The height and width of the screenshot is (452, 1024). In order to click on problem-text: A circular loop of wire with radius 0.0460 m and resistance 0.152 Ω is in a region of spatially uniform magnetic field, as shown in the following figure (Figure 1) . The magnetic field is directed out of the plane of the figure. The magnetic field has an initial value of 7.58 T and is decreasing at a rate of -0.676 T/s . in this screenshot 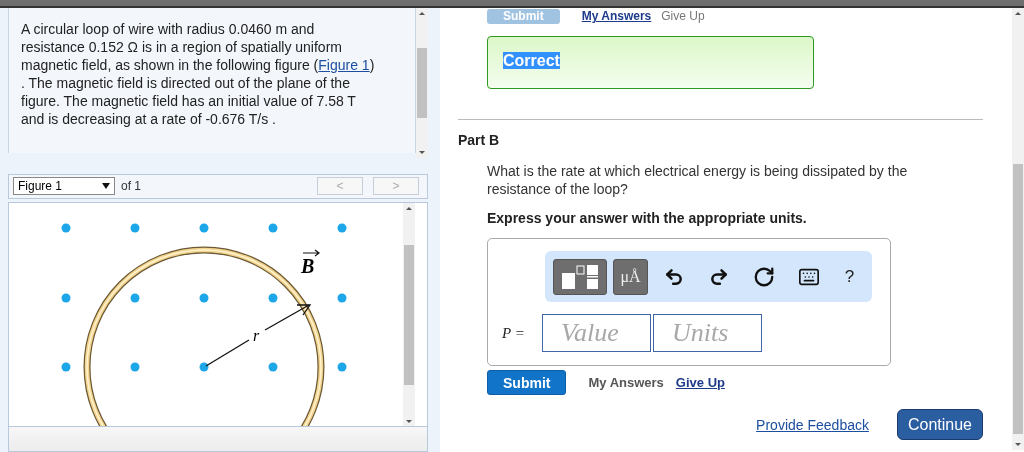, I will do `click(212, 80)`.